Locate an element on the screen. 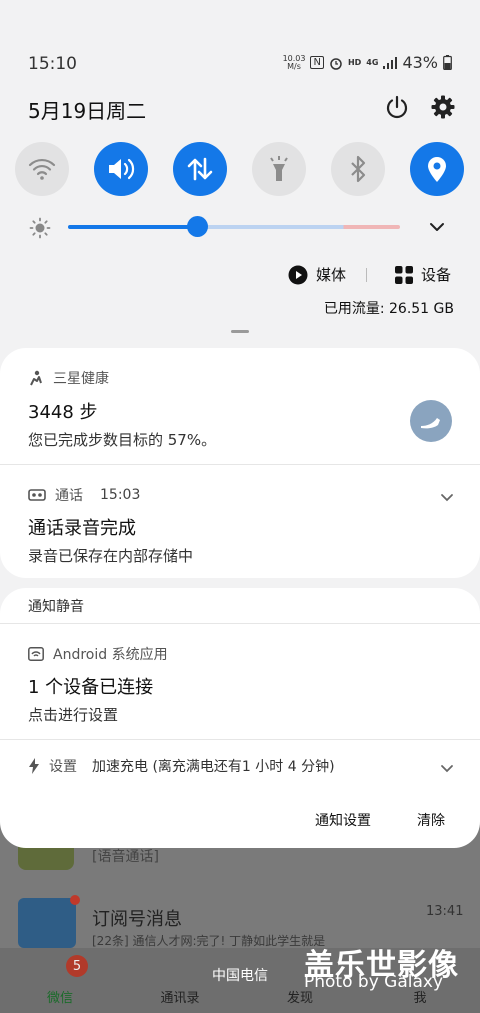 The height and width of the screenshot is (1013, 480). location-icon is located at coordinates (437, 169).